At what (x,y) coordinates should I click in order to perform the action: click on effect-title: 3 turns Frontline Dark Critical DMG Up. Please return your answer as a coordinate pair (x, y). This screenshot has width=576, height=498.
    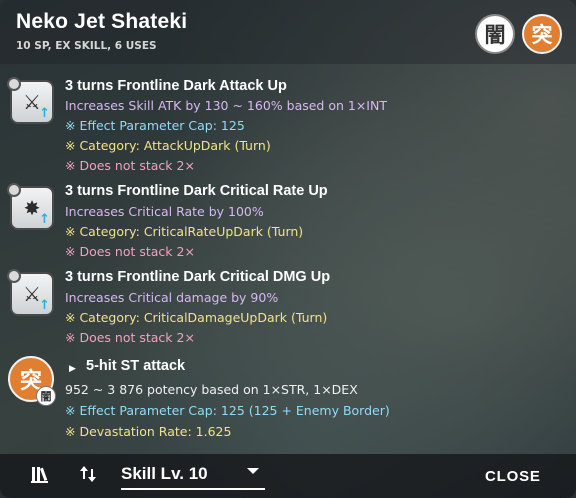
    Looking at the image, I should click on (198, 277).